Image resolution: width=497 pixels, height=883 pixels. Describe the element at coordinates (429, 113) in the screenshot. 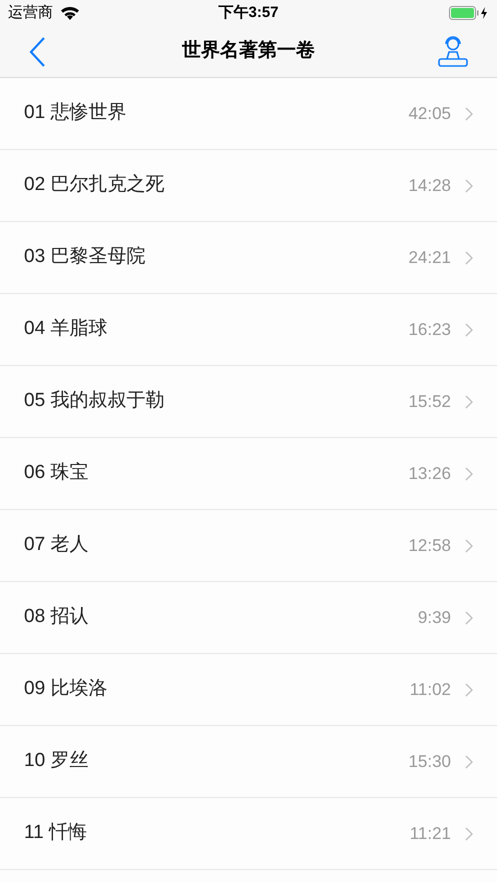

I see `track-duration: 42:05` at that location.